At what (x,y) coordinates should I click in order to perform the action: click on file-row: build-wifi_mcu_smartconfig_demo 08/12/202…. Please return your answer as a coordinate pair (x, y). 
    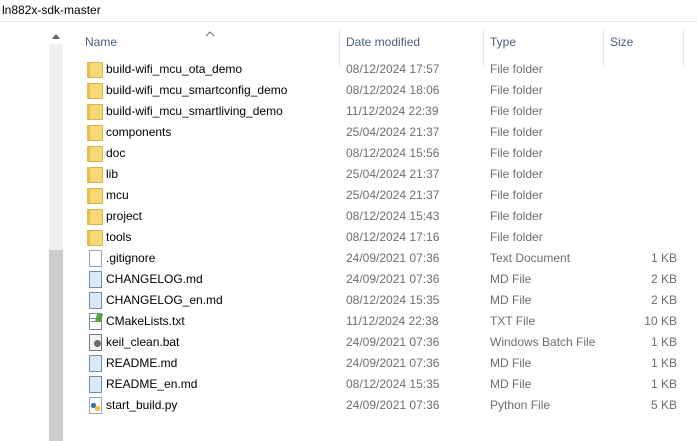
    Looking at the image, I should click on (385, 90).